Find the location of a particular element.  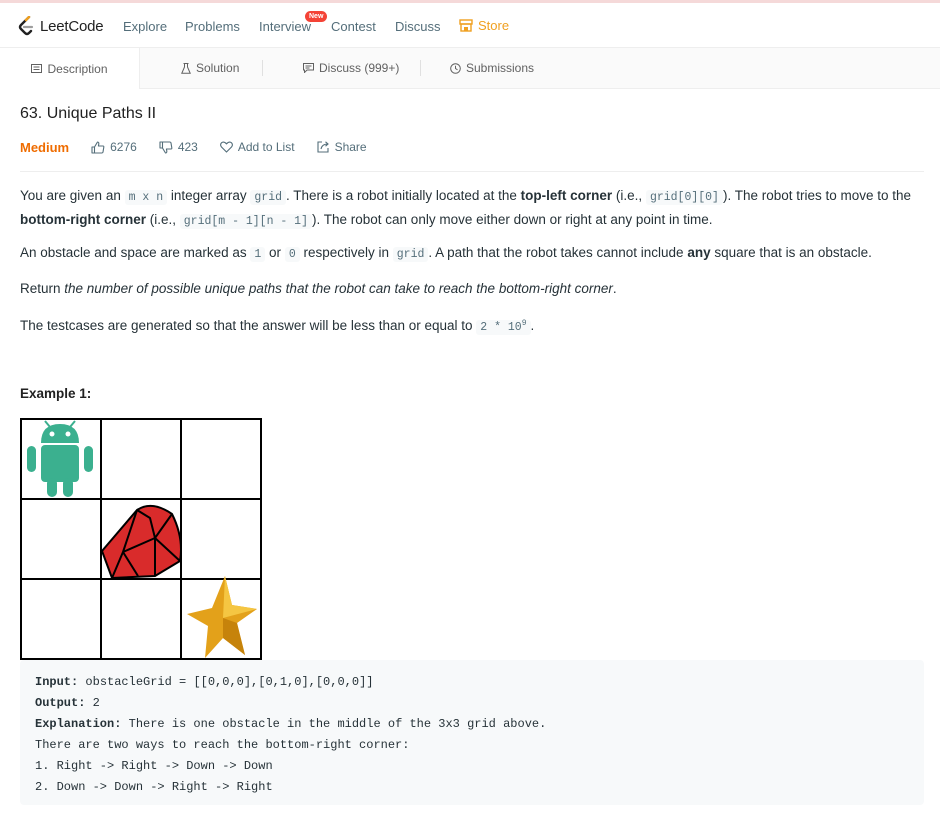

text: You are given an is located at coordinates (72, 195).